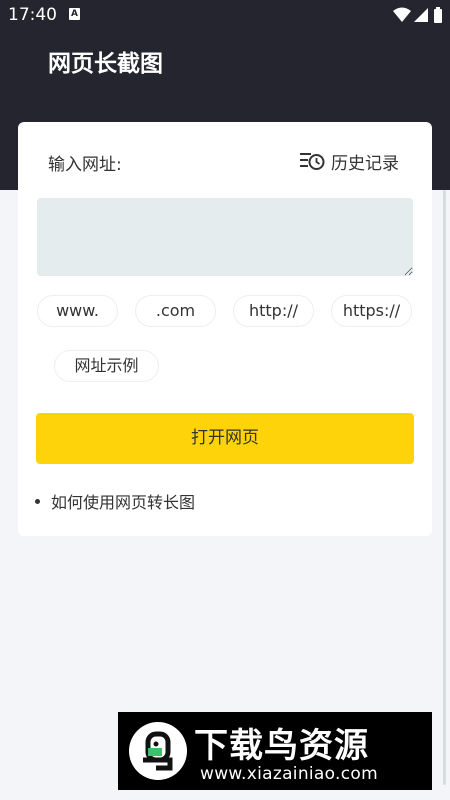 This screenshot has height=800, width=450. I want to click on scrollbar, so click(444, 487).